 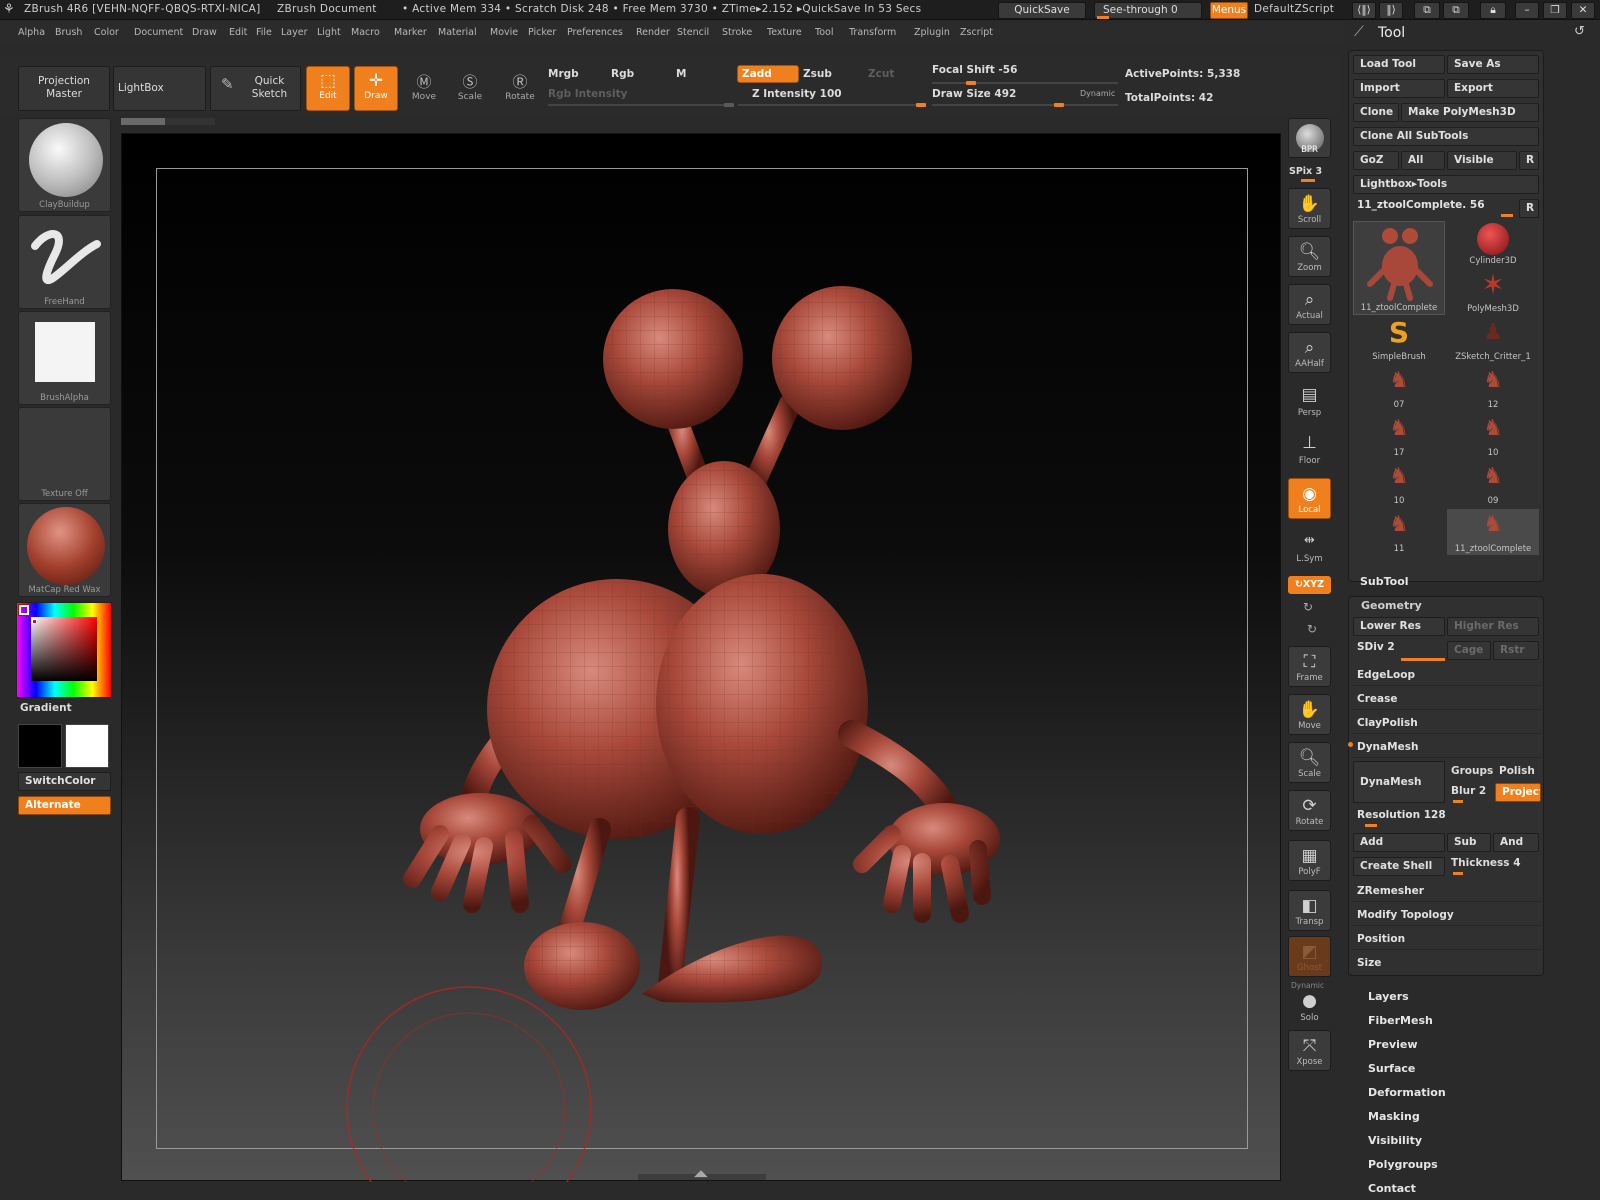 I want to click on actual-button: ⌕ Actual, so click(x=1309, y=304).